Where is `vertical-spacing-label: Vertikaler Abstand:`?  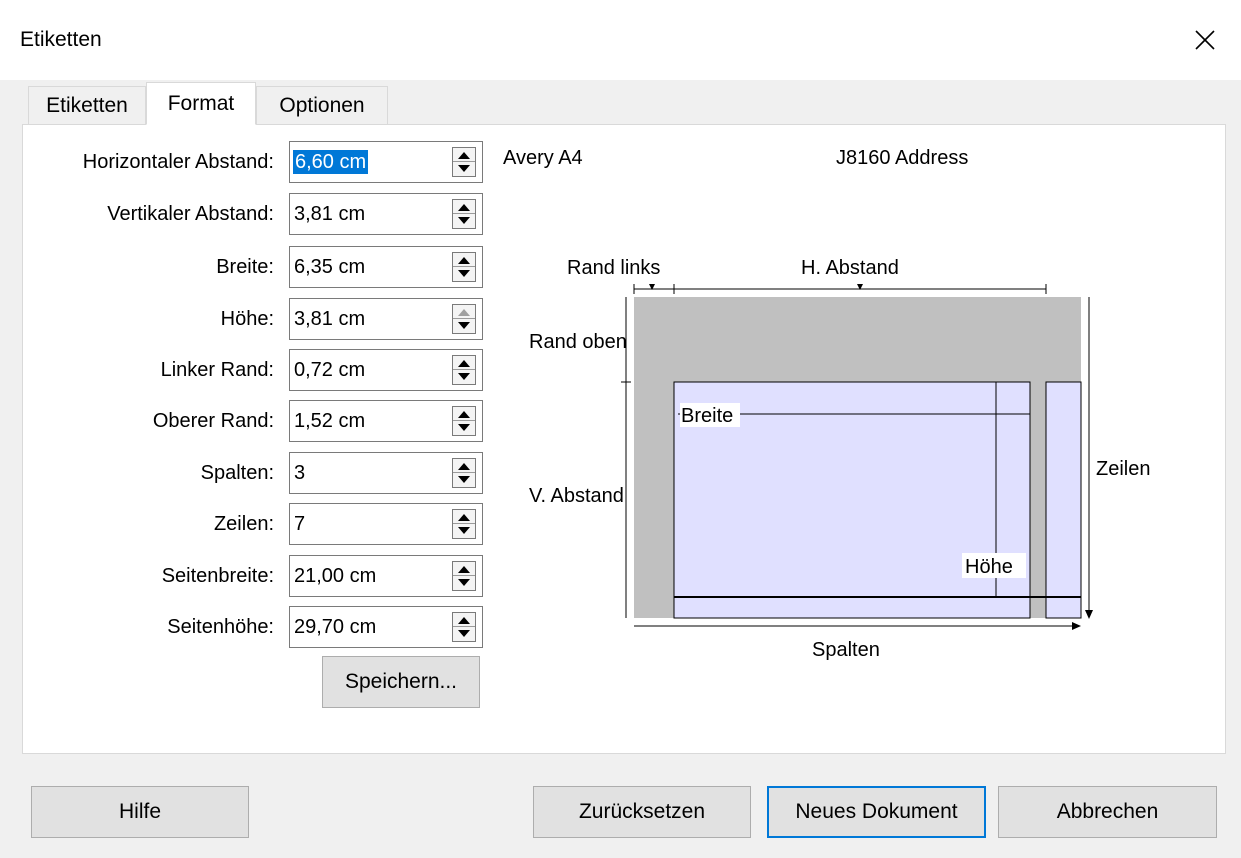 vertical-spacing-label: Vertikaler Abstand: is located at coordinates (190, 214).